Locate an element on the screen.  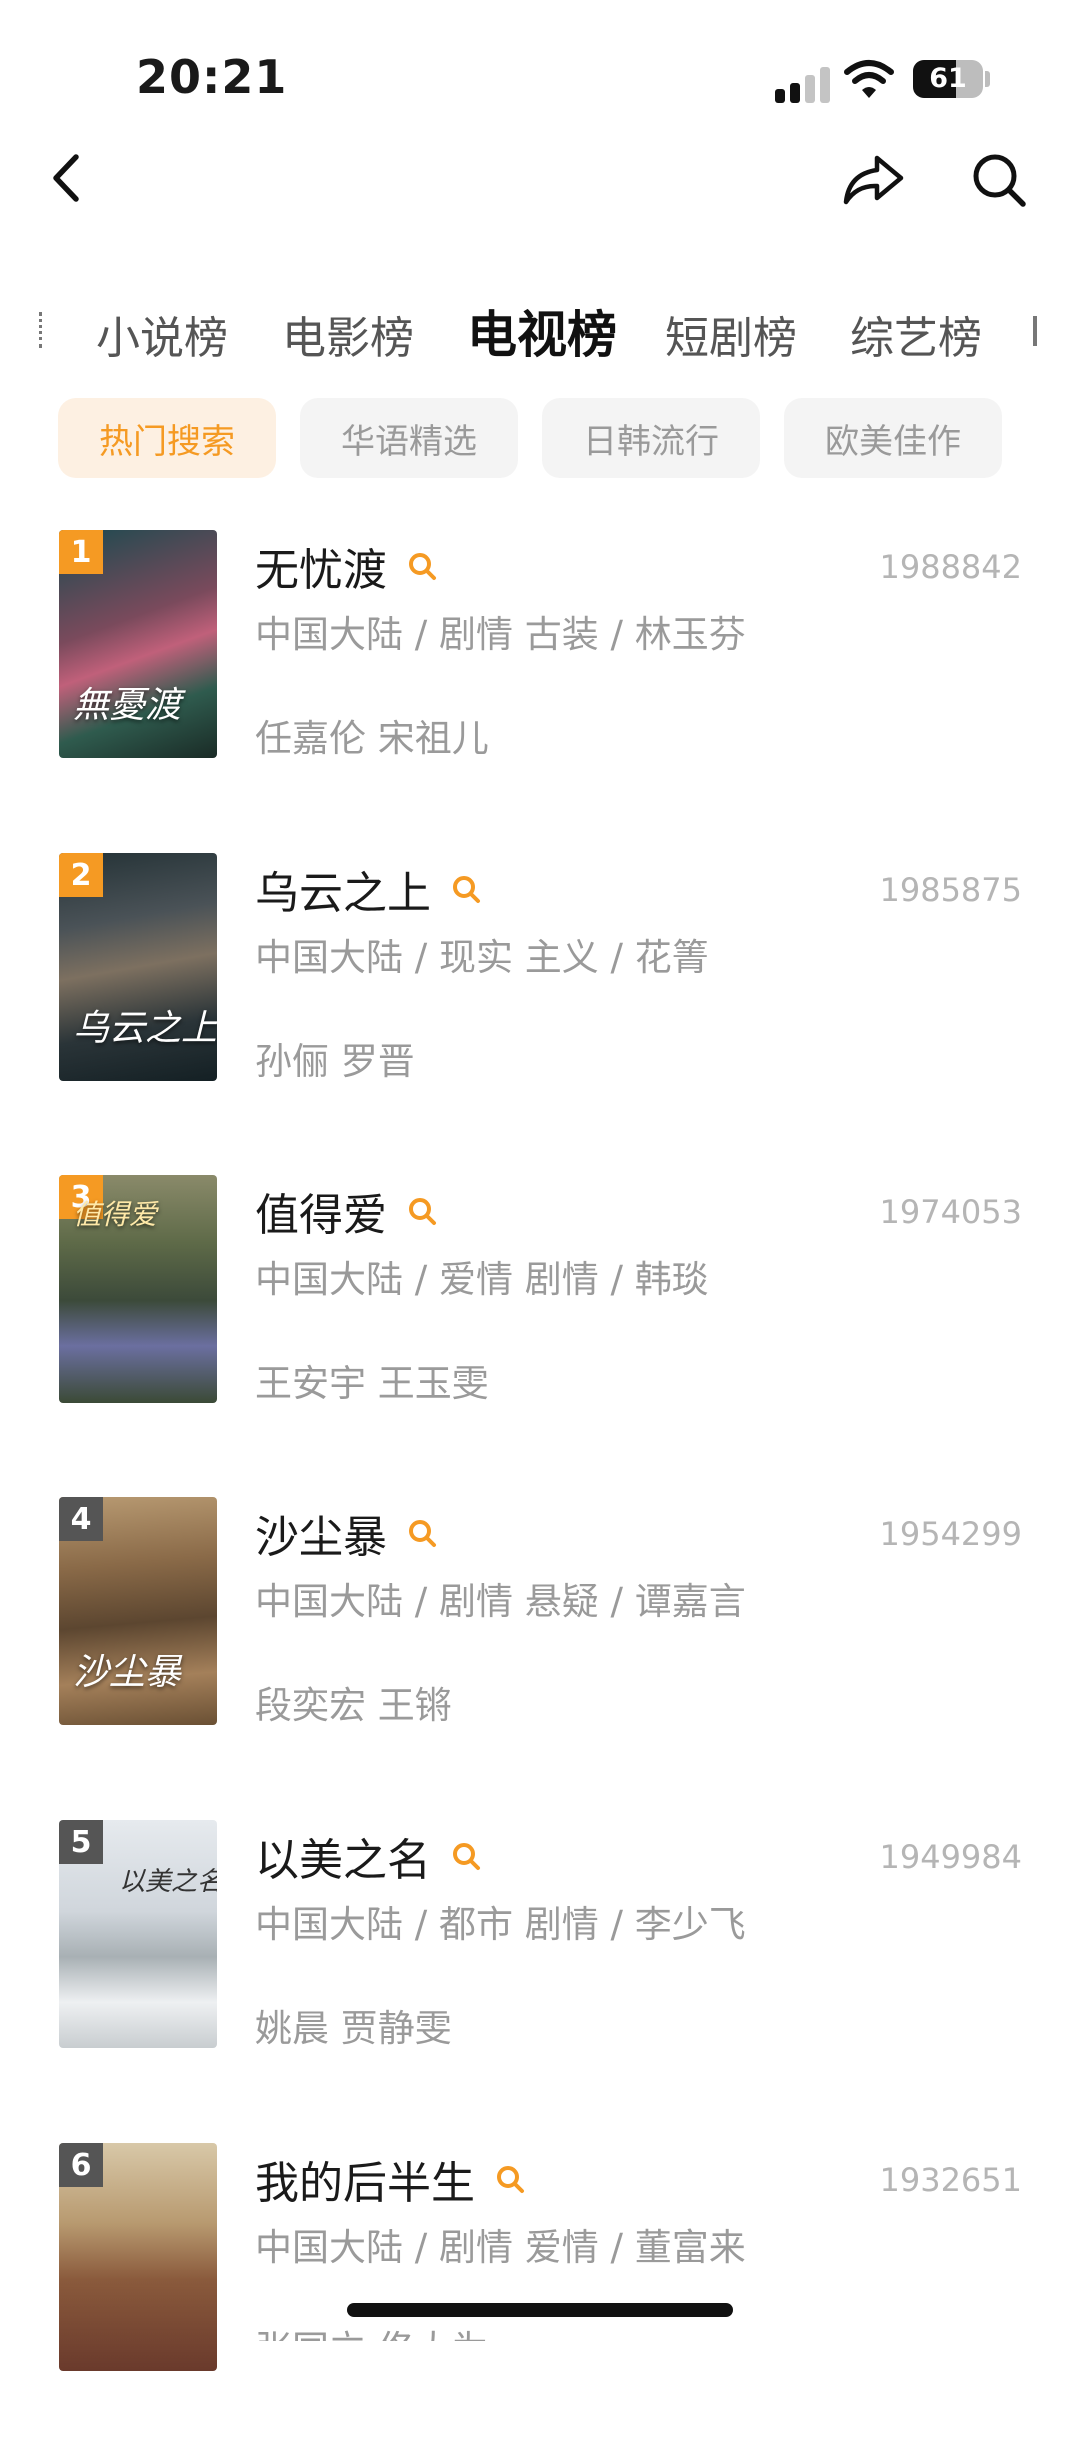
back-button is located at coordinates (66, 178).